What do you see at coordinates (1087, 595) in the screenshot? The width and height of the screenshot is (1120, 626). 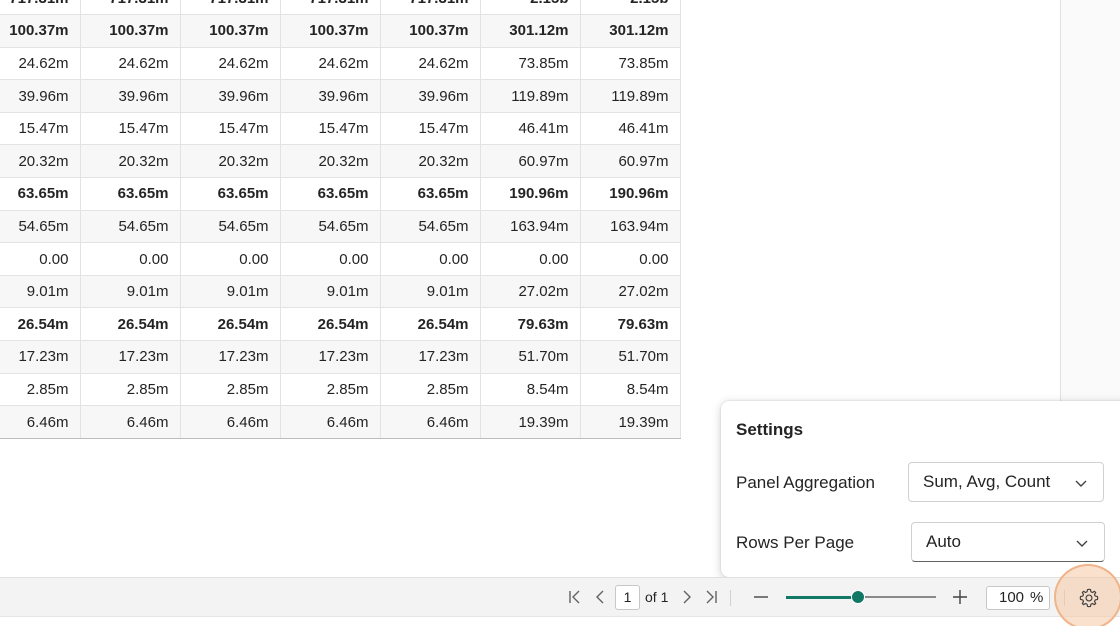 I see `settings-button` at bounding box center [1087, 595].